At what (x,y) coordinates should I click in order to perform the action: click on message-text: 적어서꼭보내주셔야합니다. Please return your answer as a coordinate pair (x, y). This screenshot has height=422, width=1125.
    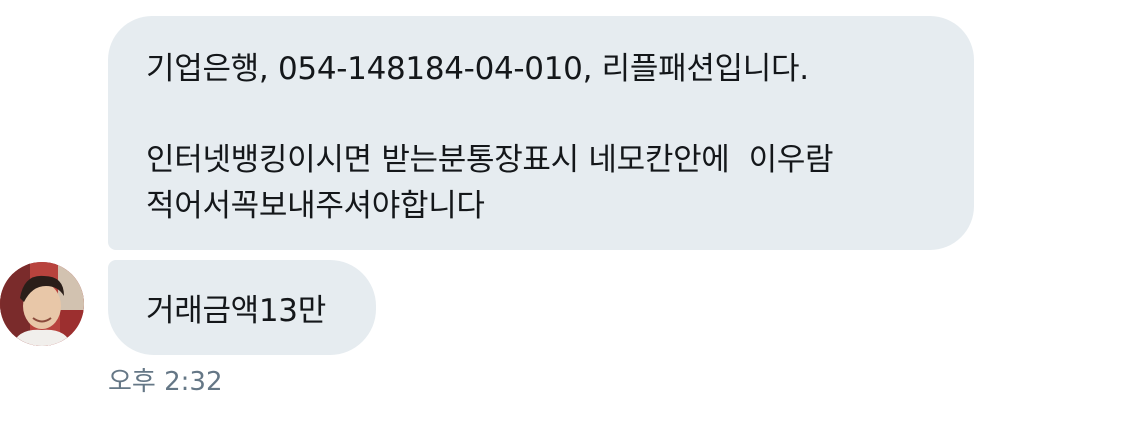
    Looking at the image, I should click on (315, 206).